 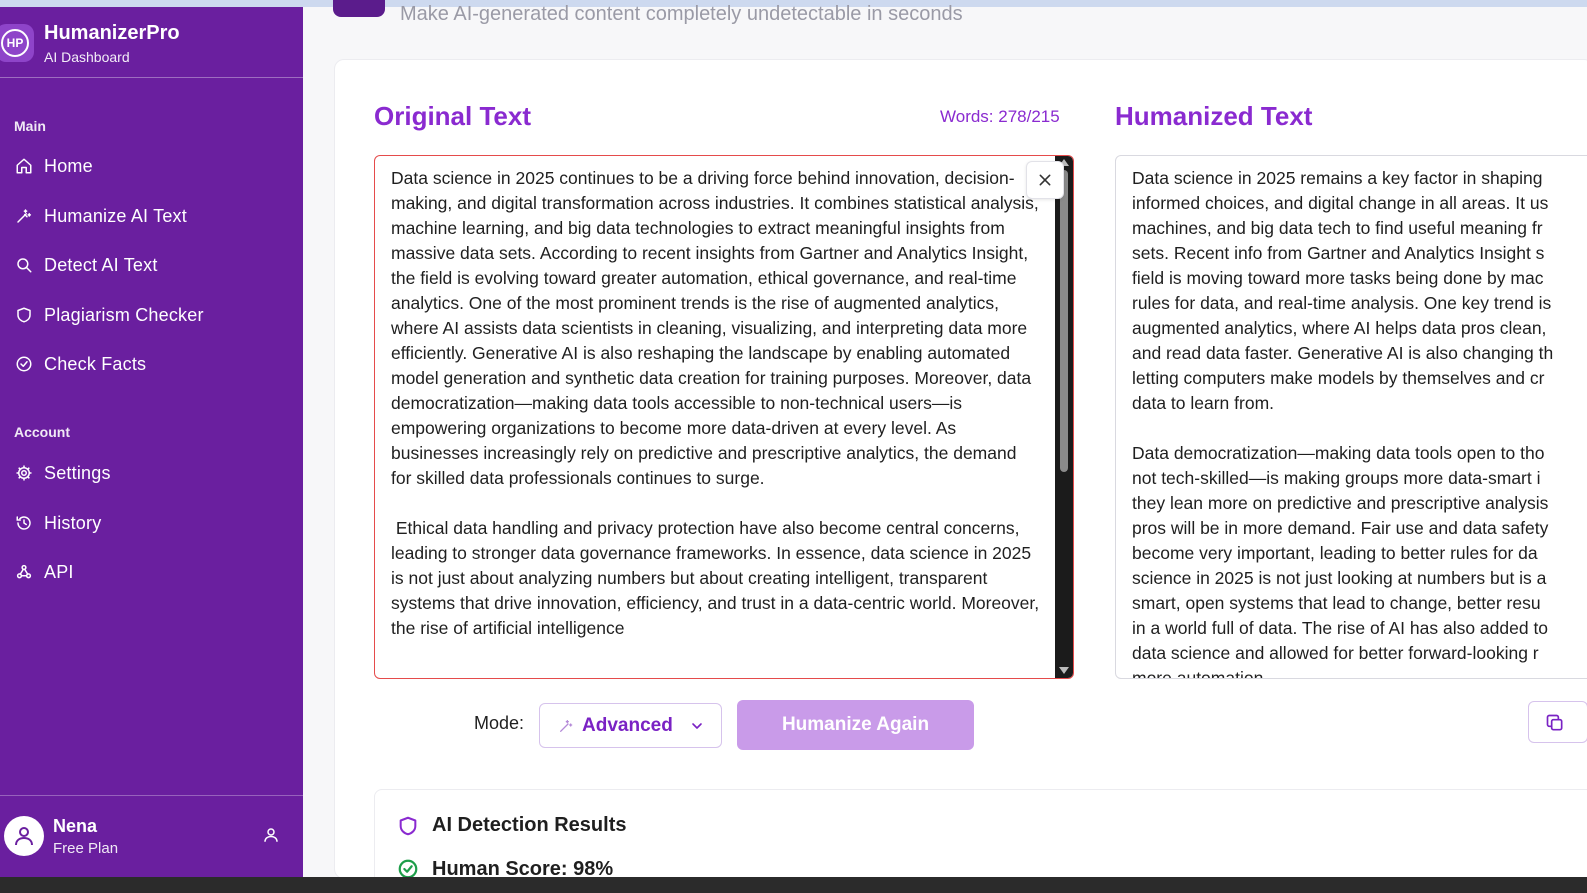 I want to click on brand: HP HumanizerPro AI Dashboard, so click(x=151, y=48).